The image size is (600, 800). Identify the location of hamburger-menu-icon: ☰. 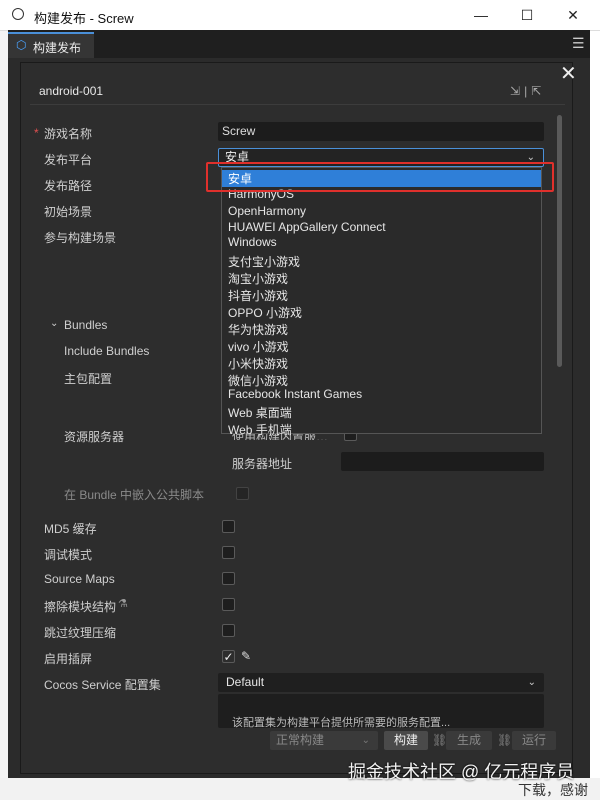
(579, 43).